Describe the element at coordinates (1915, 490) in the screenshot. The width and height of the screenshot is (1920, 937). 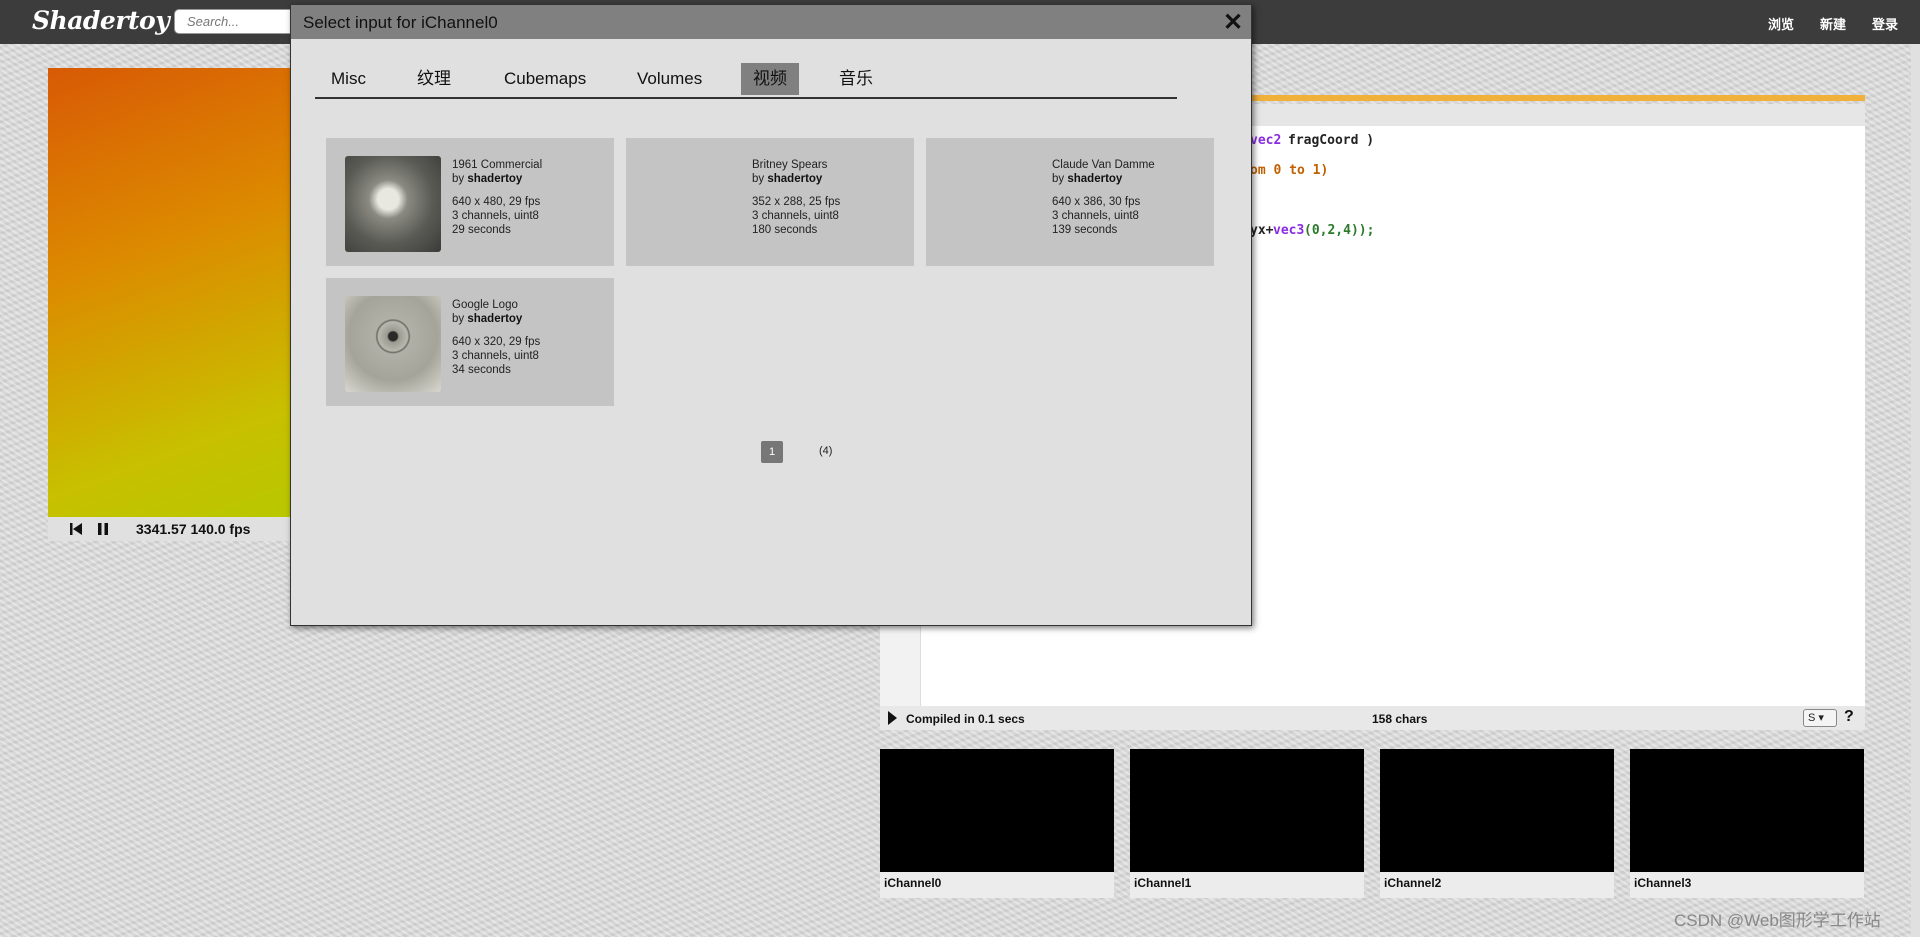
I see `page-scrollbar` at that location.